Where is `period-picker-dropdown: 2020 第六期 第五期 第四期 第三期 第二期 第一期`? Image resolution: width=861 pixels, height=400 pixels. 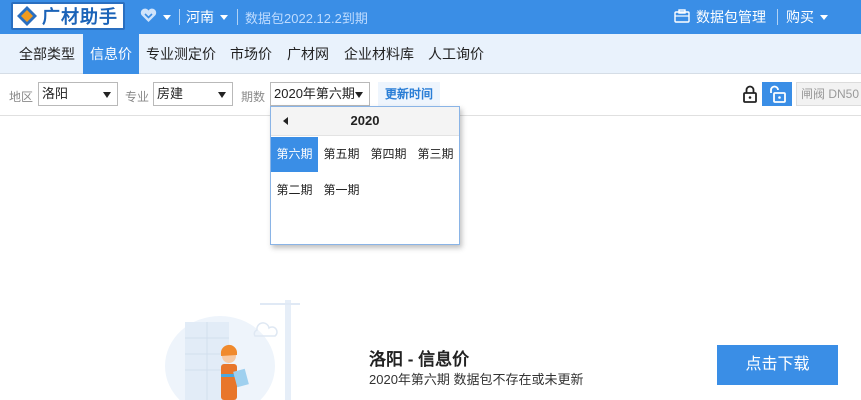
period-picker-dropdown: 2020 第六期 第五期 第四期 第三期 第二期 第一期 is located at coordinates (365, 175).